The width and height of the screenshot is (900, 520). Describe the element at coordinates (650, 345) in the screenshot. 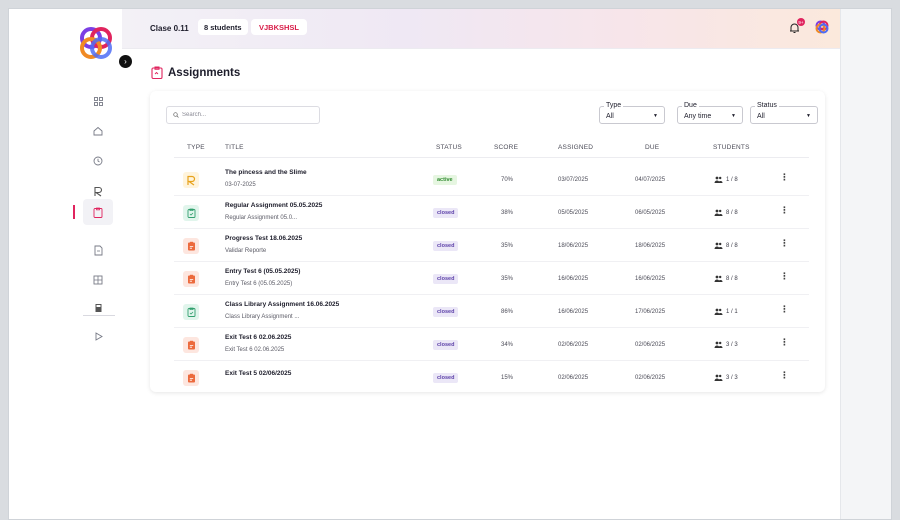

I see `due-date: 02/06/2025` at that location.